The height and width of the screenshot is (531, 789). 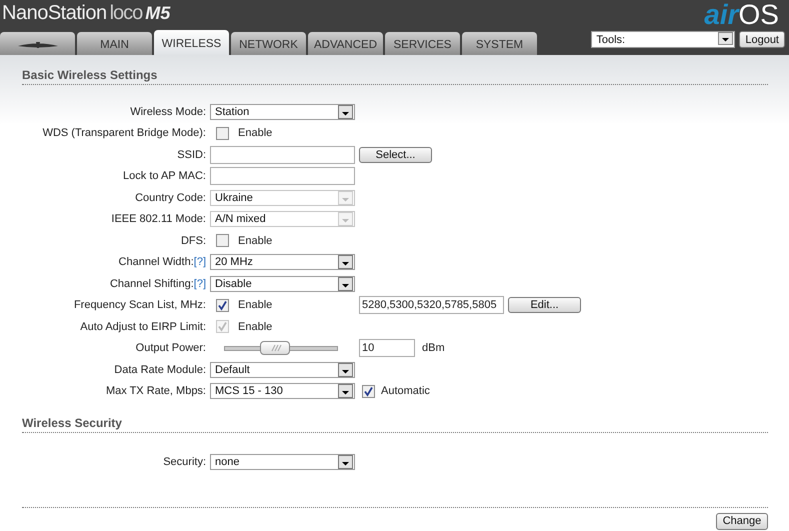 I want to click on slider-thumb, so click(x=275, y=347).